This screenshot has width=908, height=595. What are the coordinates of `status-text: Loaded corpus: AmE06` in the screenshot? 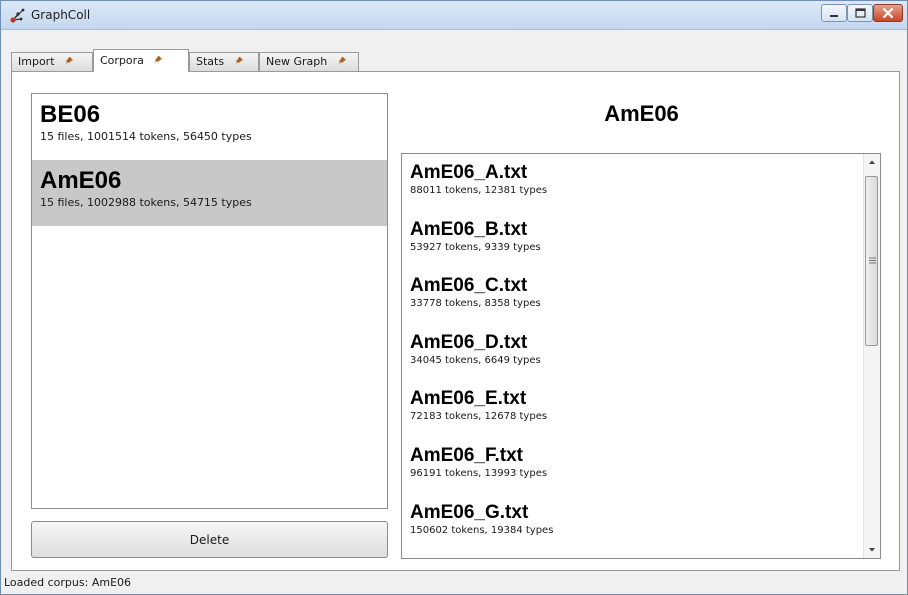 It's located at (68, 582).